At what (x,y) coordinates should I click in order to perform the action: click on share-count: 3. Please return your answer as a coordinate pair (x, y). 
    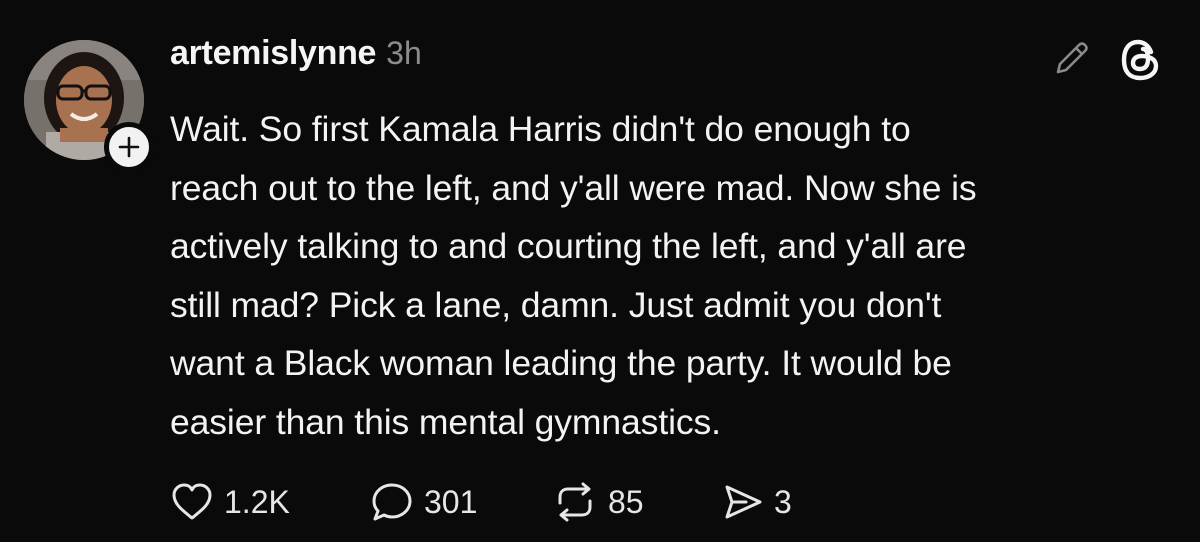
    Looking at the image, I should click on (783, 501).